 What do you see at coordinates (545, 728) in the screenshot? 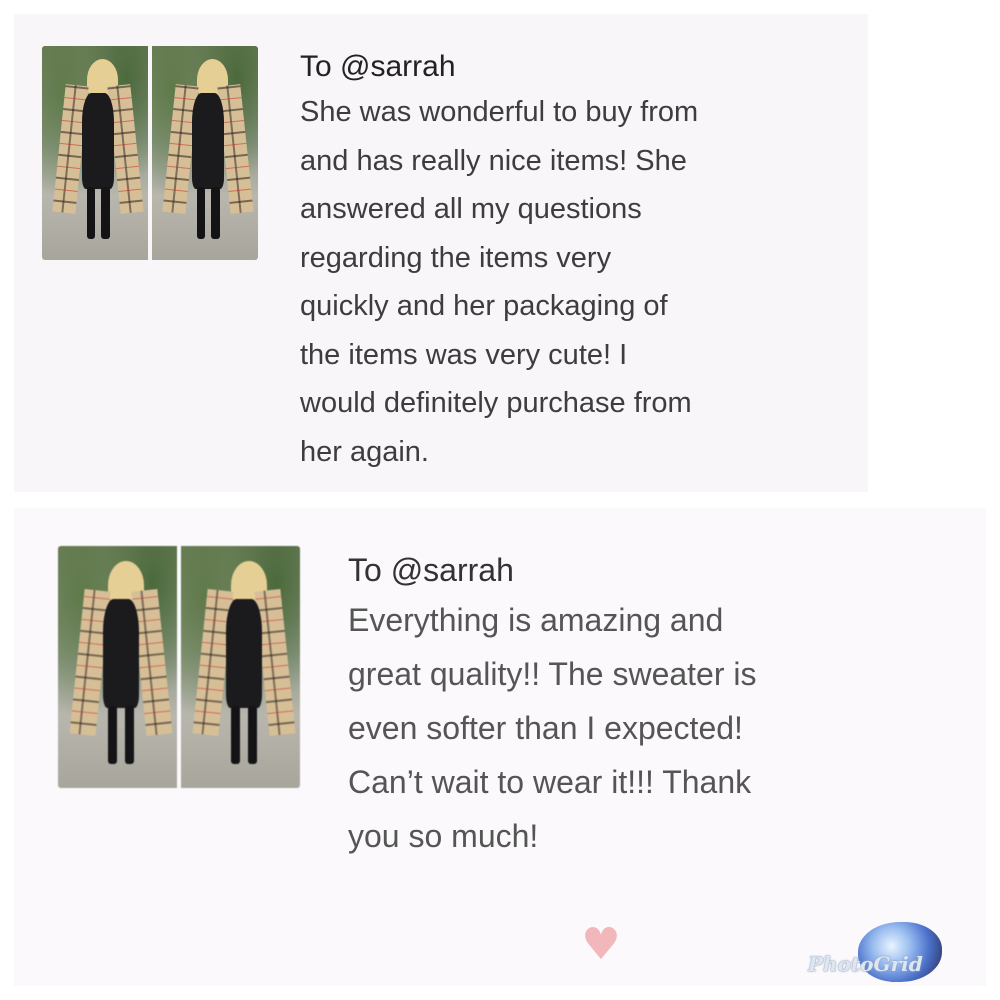
I see `review-line: even softer than I expected!` at bounding box center [545, 728].